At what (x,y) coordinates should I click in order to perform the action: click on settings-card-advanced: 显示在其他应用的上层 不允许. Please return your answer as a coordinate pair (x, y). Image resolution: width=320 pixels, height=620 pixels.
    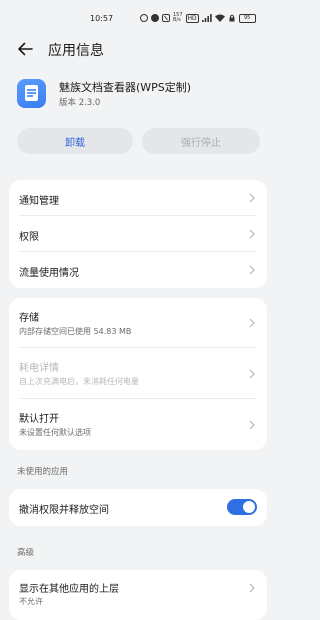
    Looking at the image, I should click on (138, 595).